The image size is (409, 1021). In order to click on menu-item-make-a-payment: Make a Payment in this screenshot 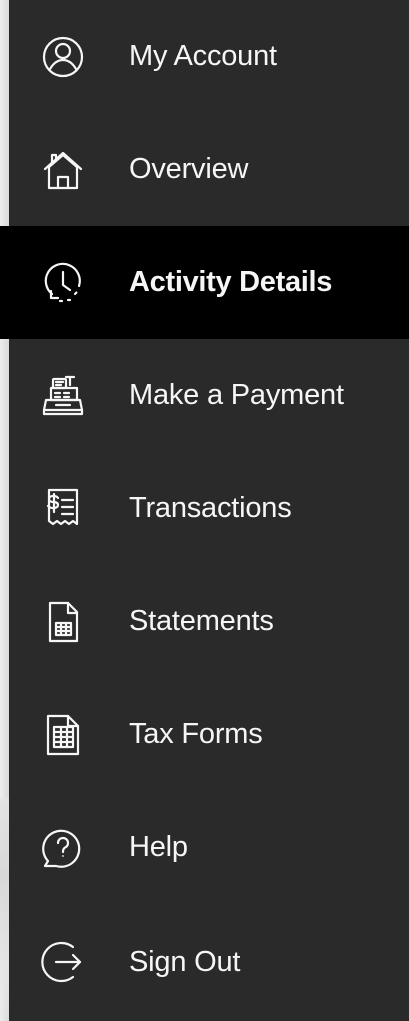, I will do `click(209, 395)`.